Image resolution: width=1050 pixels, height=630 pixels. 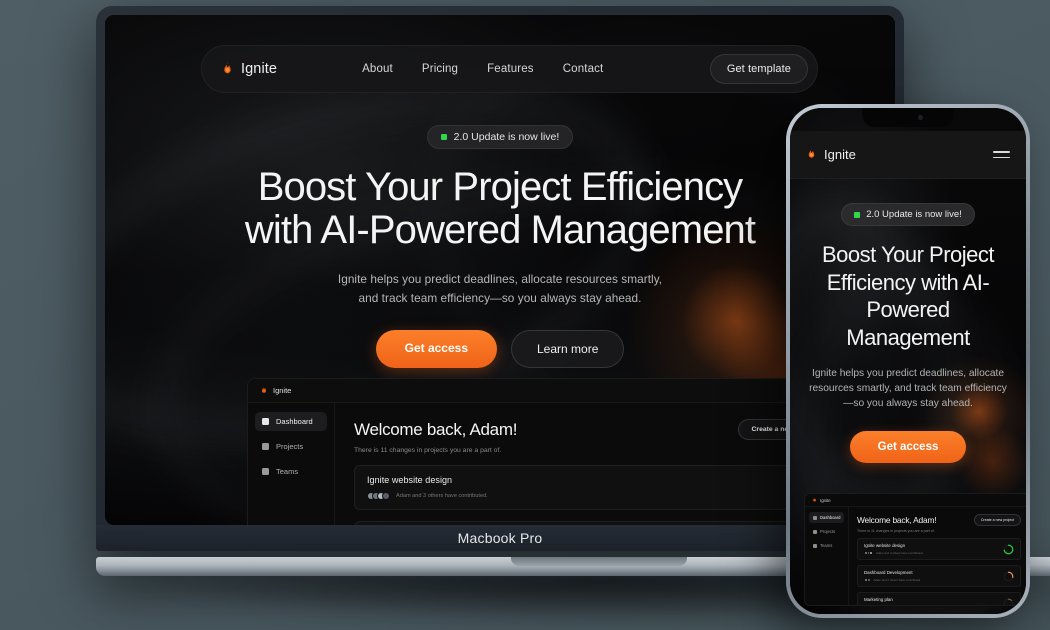 What do you see at coordinates (568, 348) in the screenshot?
I see `learn-more-button: Learn more` at bounding box center [568, 348].